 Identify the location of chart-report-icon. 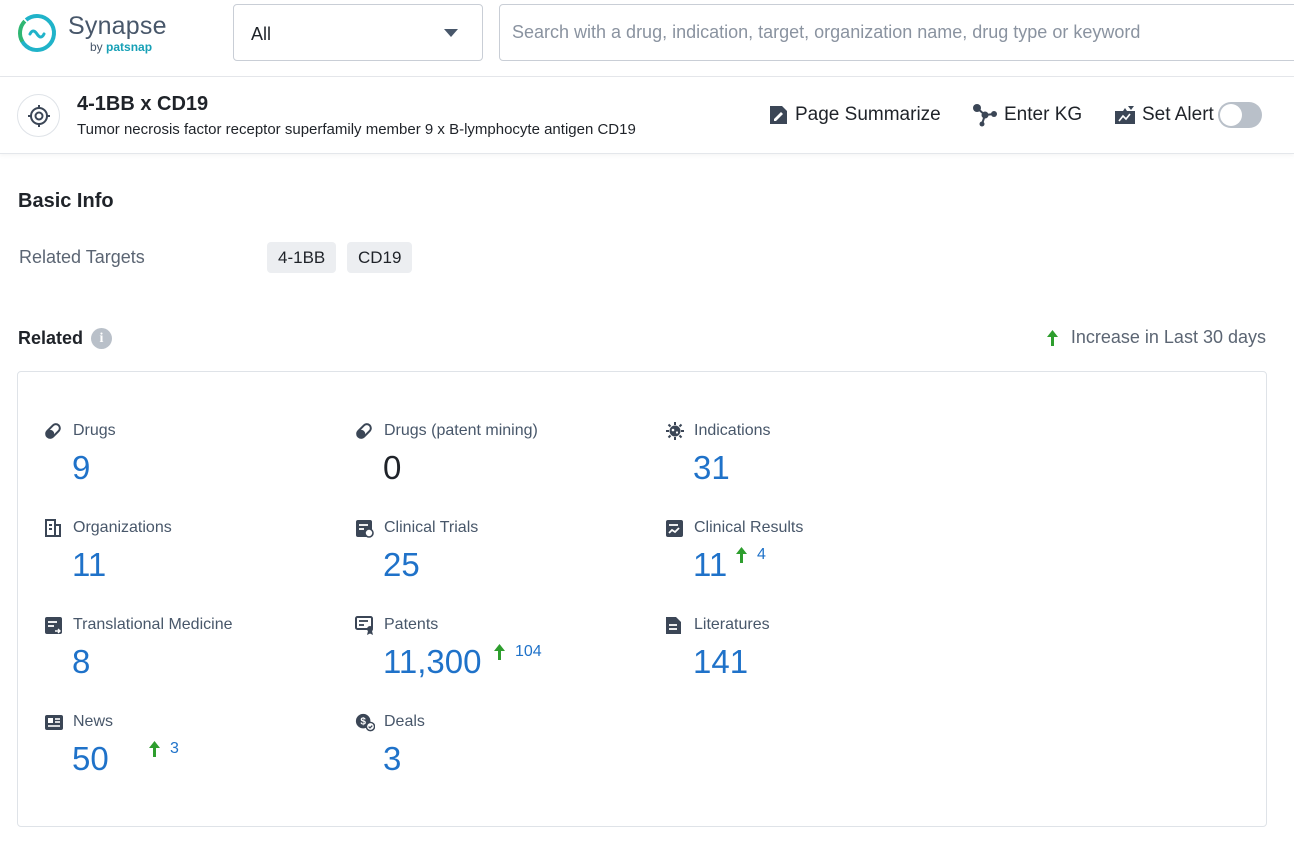
(675, 528).